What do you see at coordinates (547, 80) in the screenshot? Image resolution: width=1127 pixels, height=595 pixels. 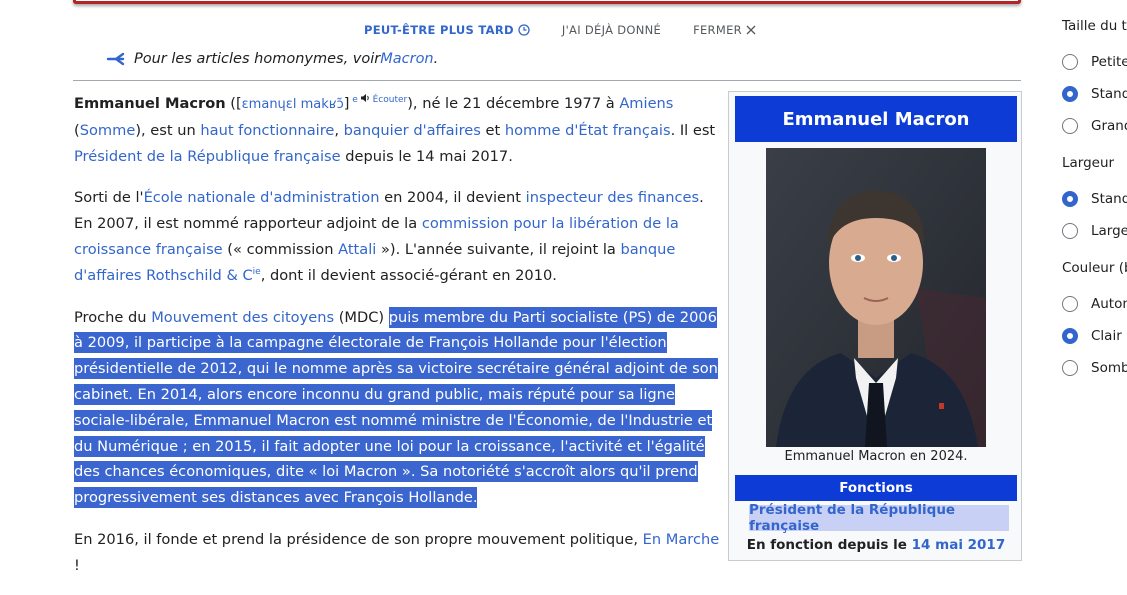 I see `divider` at bounding box center [547, 80].